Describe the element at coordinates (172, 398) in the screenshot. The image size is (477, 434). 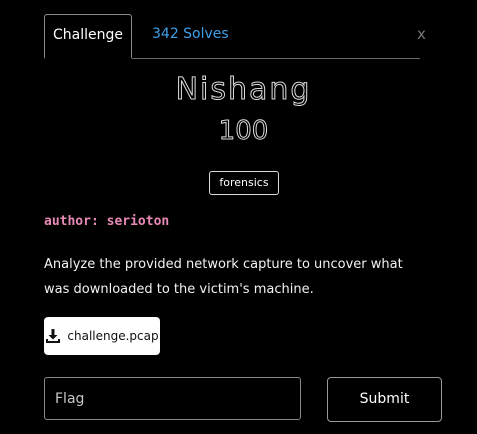
I see `flag-input` at that location.